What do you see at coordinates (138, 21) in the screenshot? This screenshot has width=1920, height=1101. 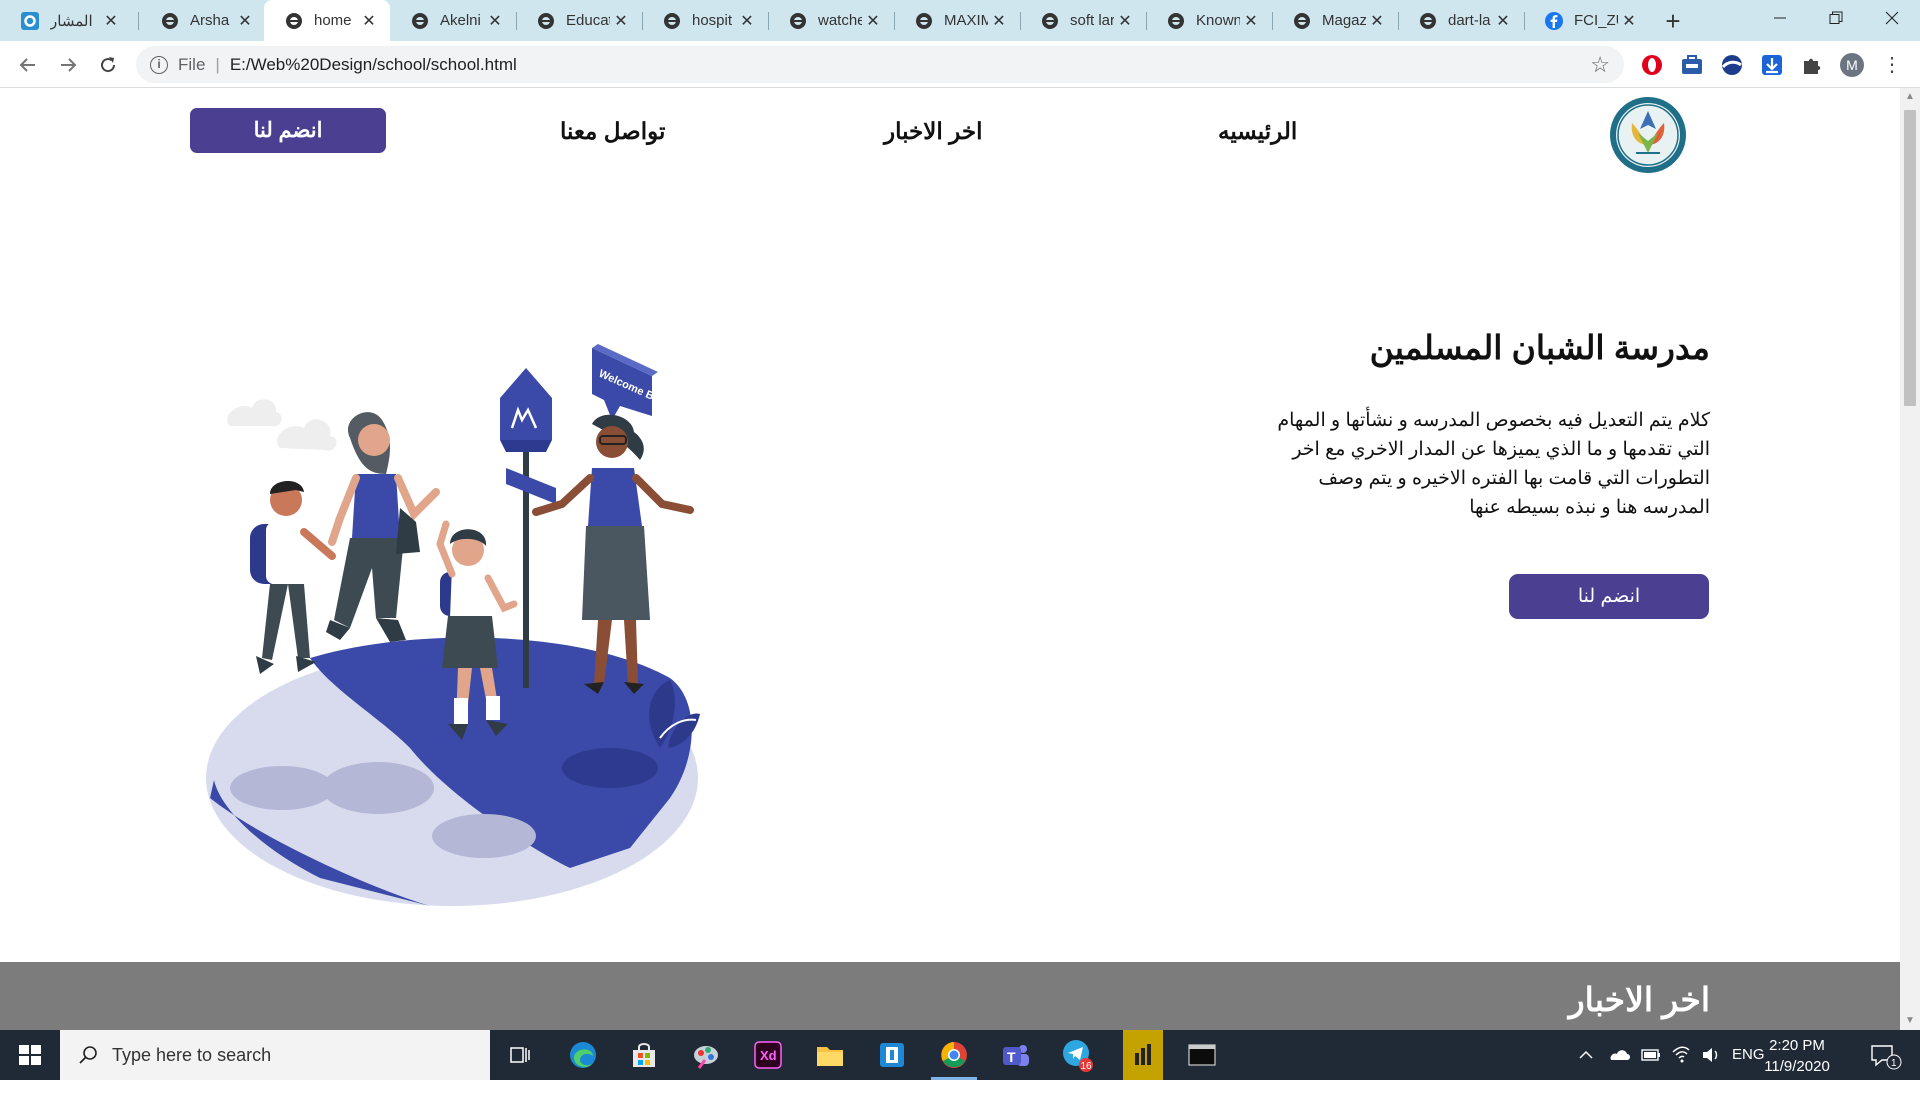 I see `tab-separator` at bounding box center [138, 21].